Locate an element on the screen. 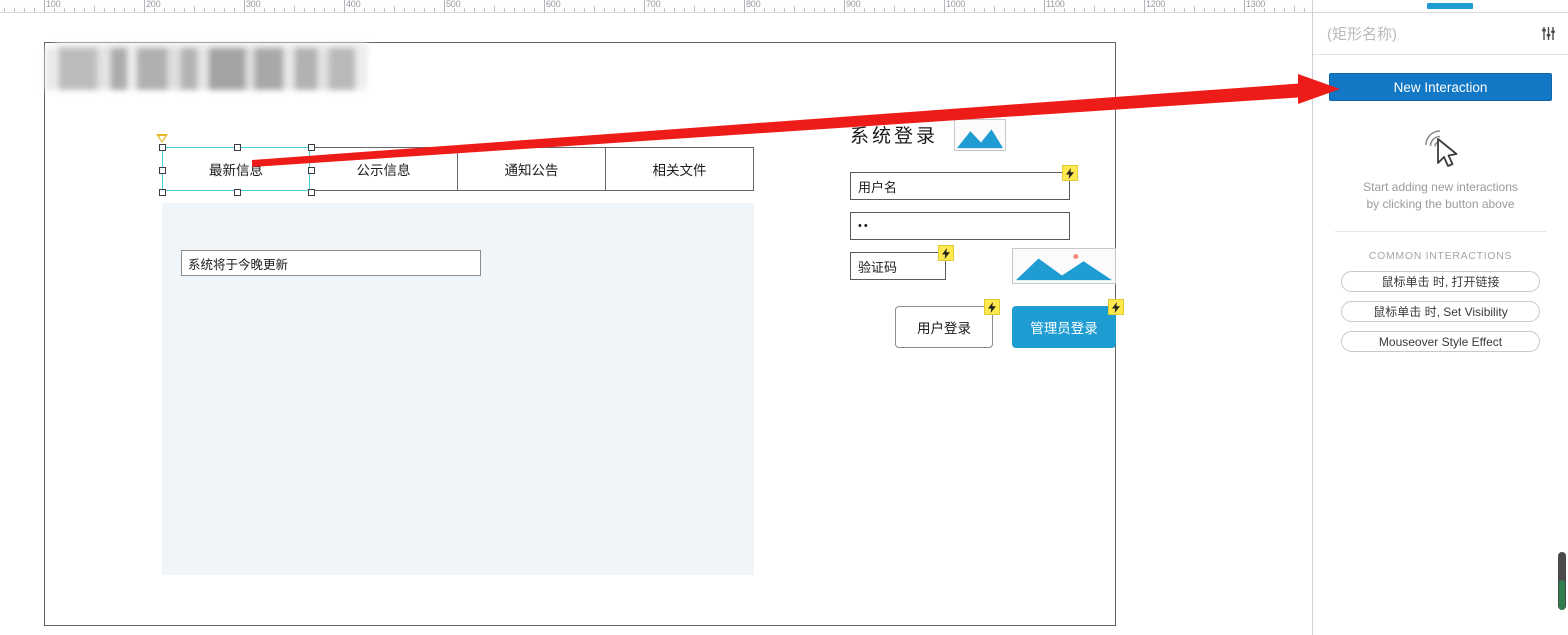  widget-name-row: (矩形名称) is located at coordinates (1440, 34).